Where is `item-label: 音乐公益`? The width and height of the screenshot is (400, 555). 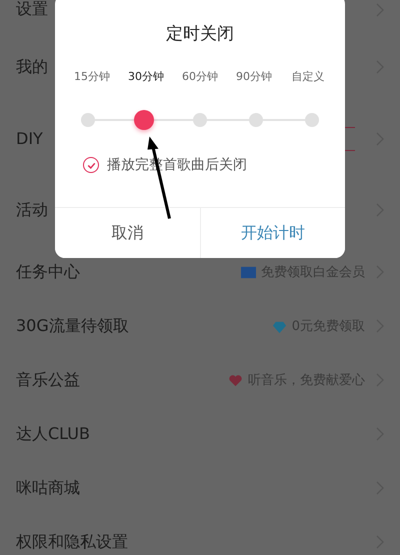
item-label: 音乐公益 is located at coordinates (48, 380).